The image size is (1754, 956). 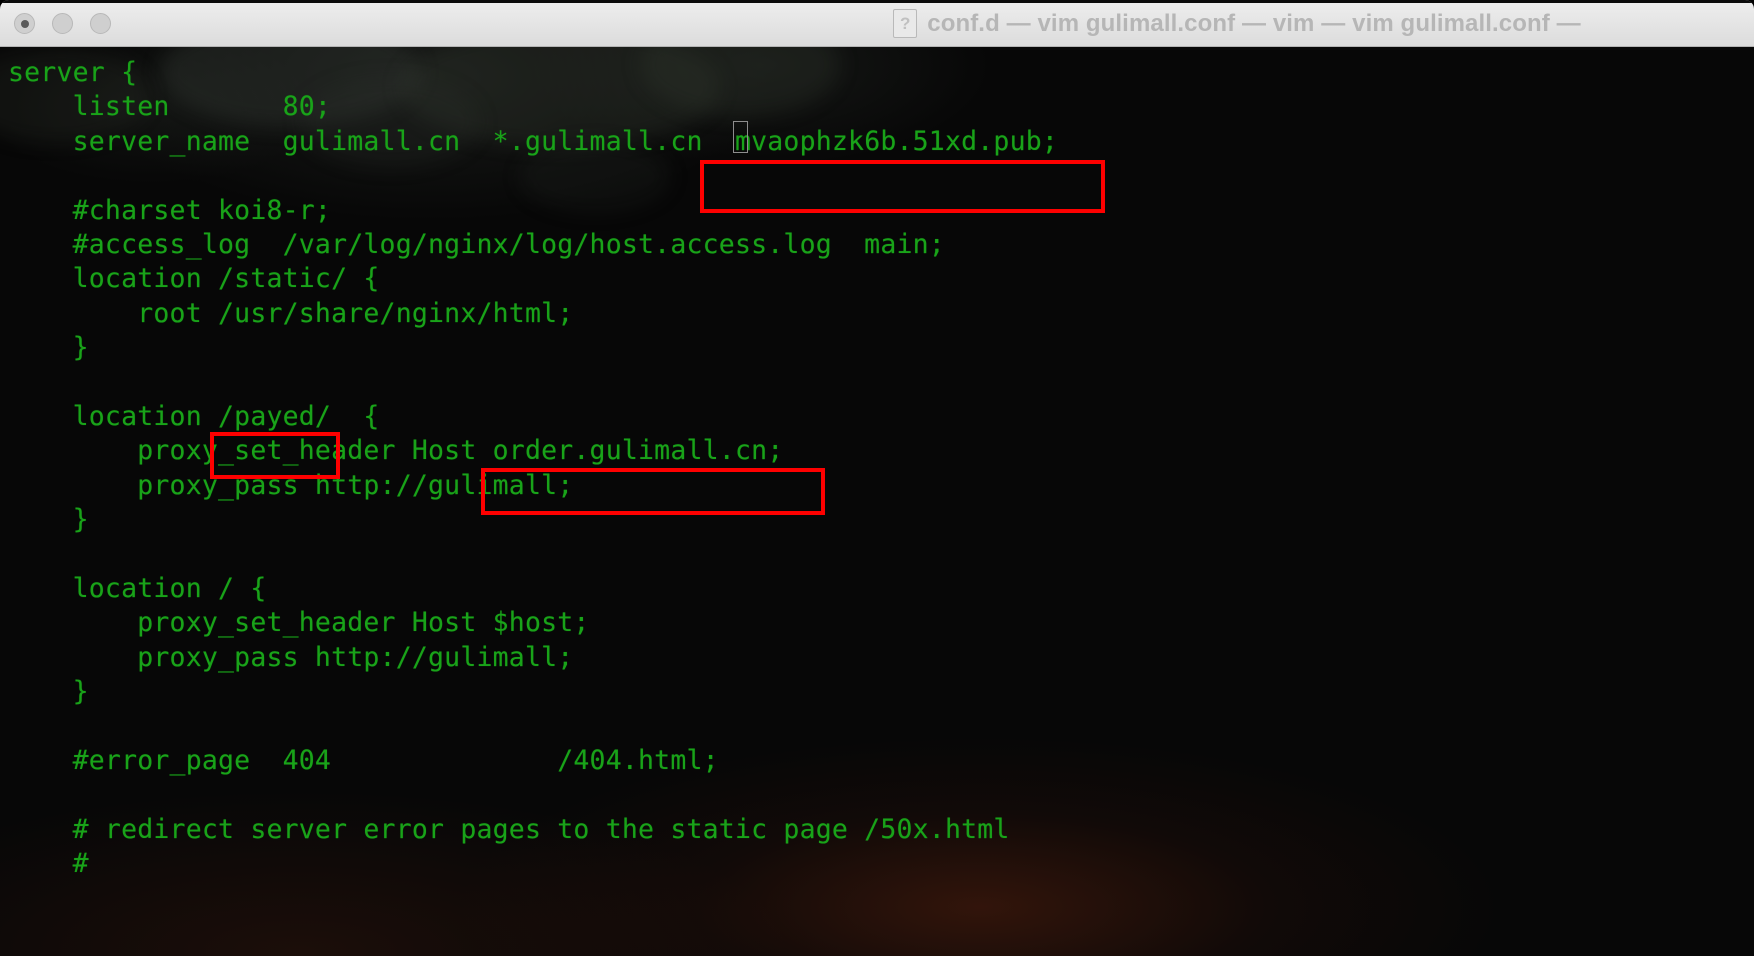 What do you see at coordinates (194, 279) in the screenshot?
I see `editor-line-text: location /static/ {` at bounding box center [194, 279].